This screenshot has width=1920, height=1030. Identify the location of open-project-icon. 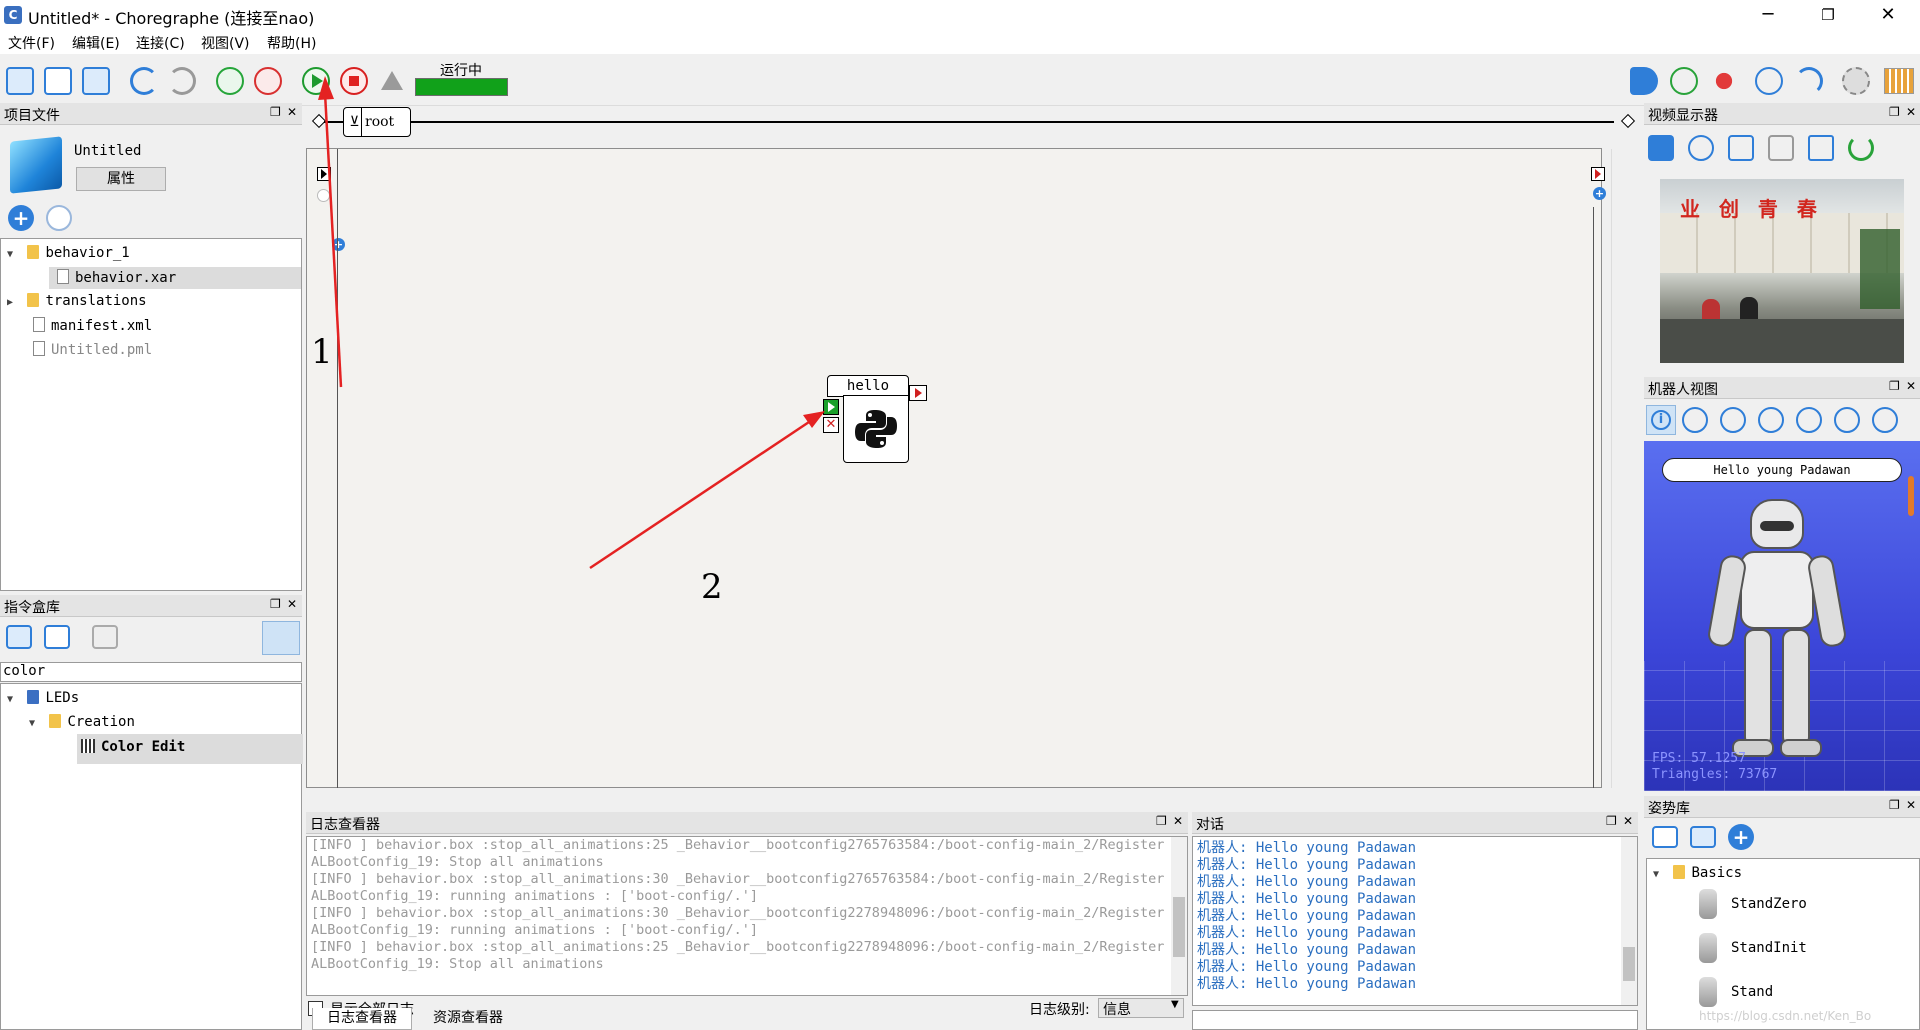
(58, 81).